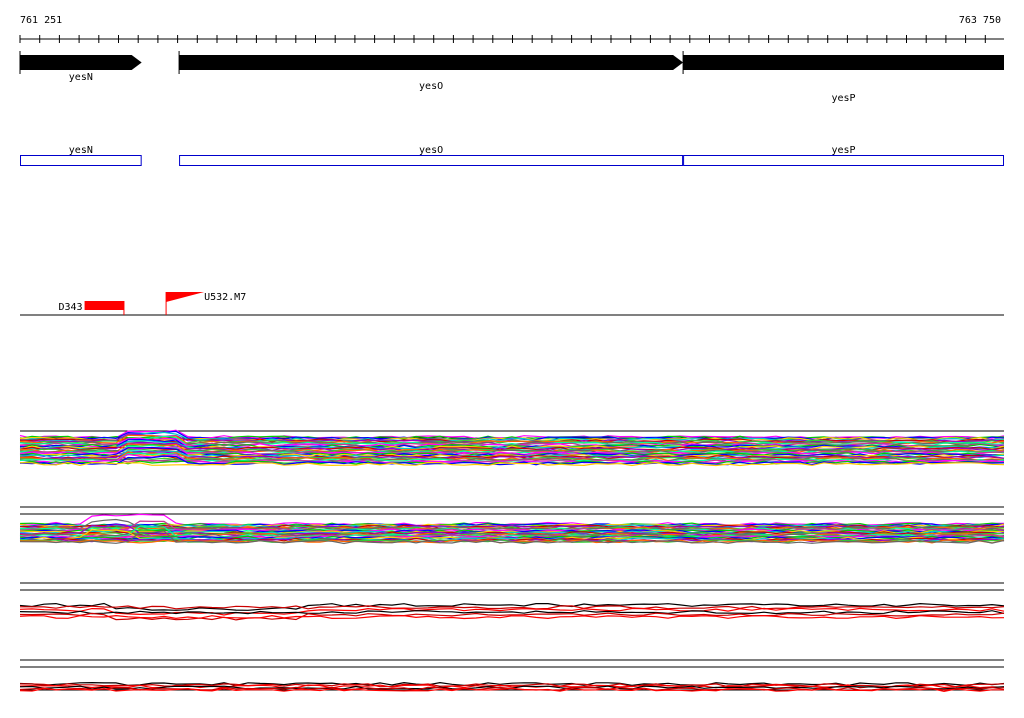 Image resolution: width=1024 pixels, height=718 pixels. I want to click on feature-label-u532: U532.M7, so click(225, 297).